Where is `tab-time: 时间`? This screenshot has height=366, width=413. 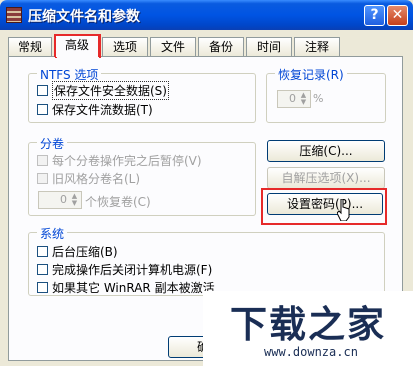 tab-time: 时间 is located at coordinates (269, 46).